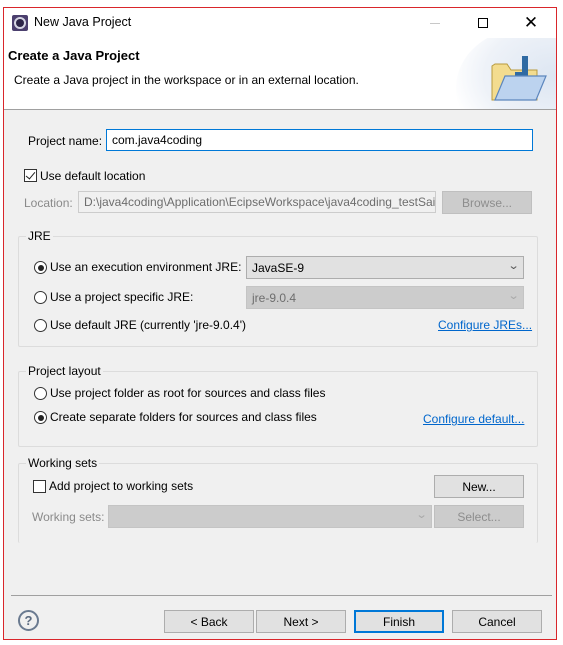 The width and height of the screenshot is (563, 645). What do you see at coordinates (28, 620) in the screenshot?
I see `help-icon: ?` at bounding box center [28, 620].